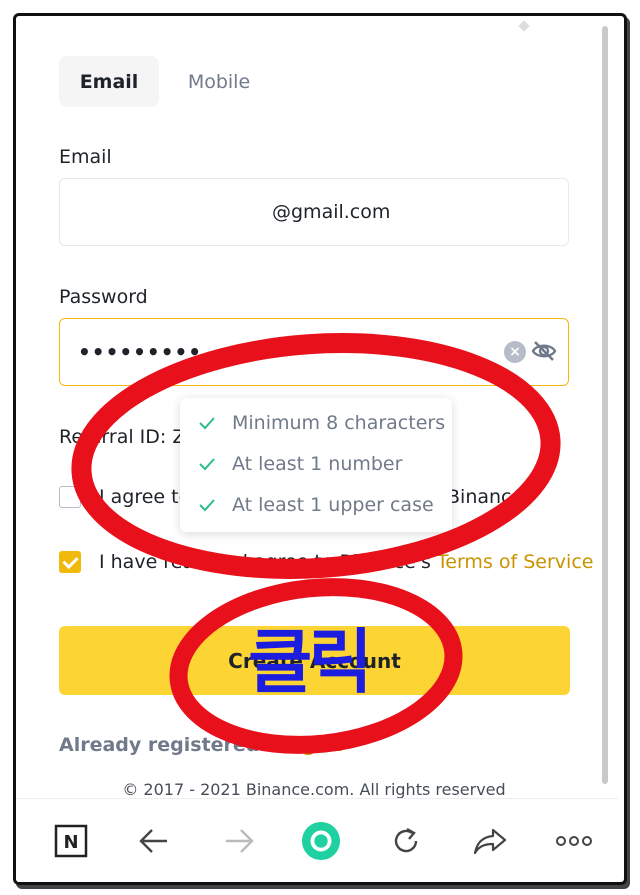  Describe the element at coordinates (314, 352) in the screenshot. I see `password-field: ••••••••• ×` at that location.